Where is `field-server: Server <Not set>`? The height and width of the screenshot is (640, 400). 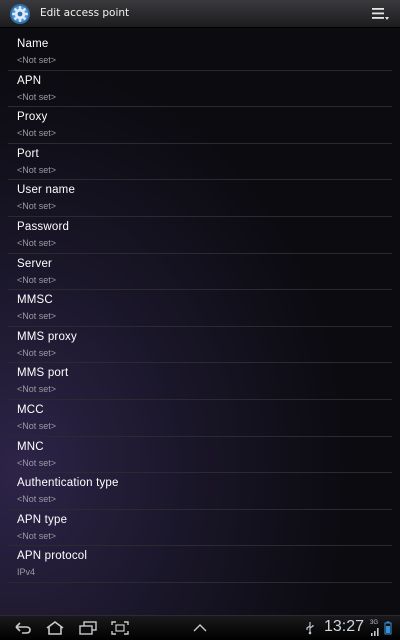
field-server: Server <Not set> is located at coordinates (200, 272).